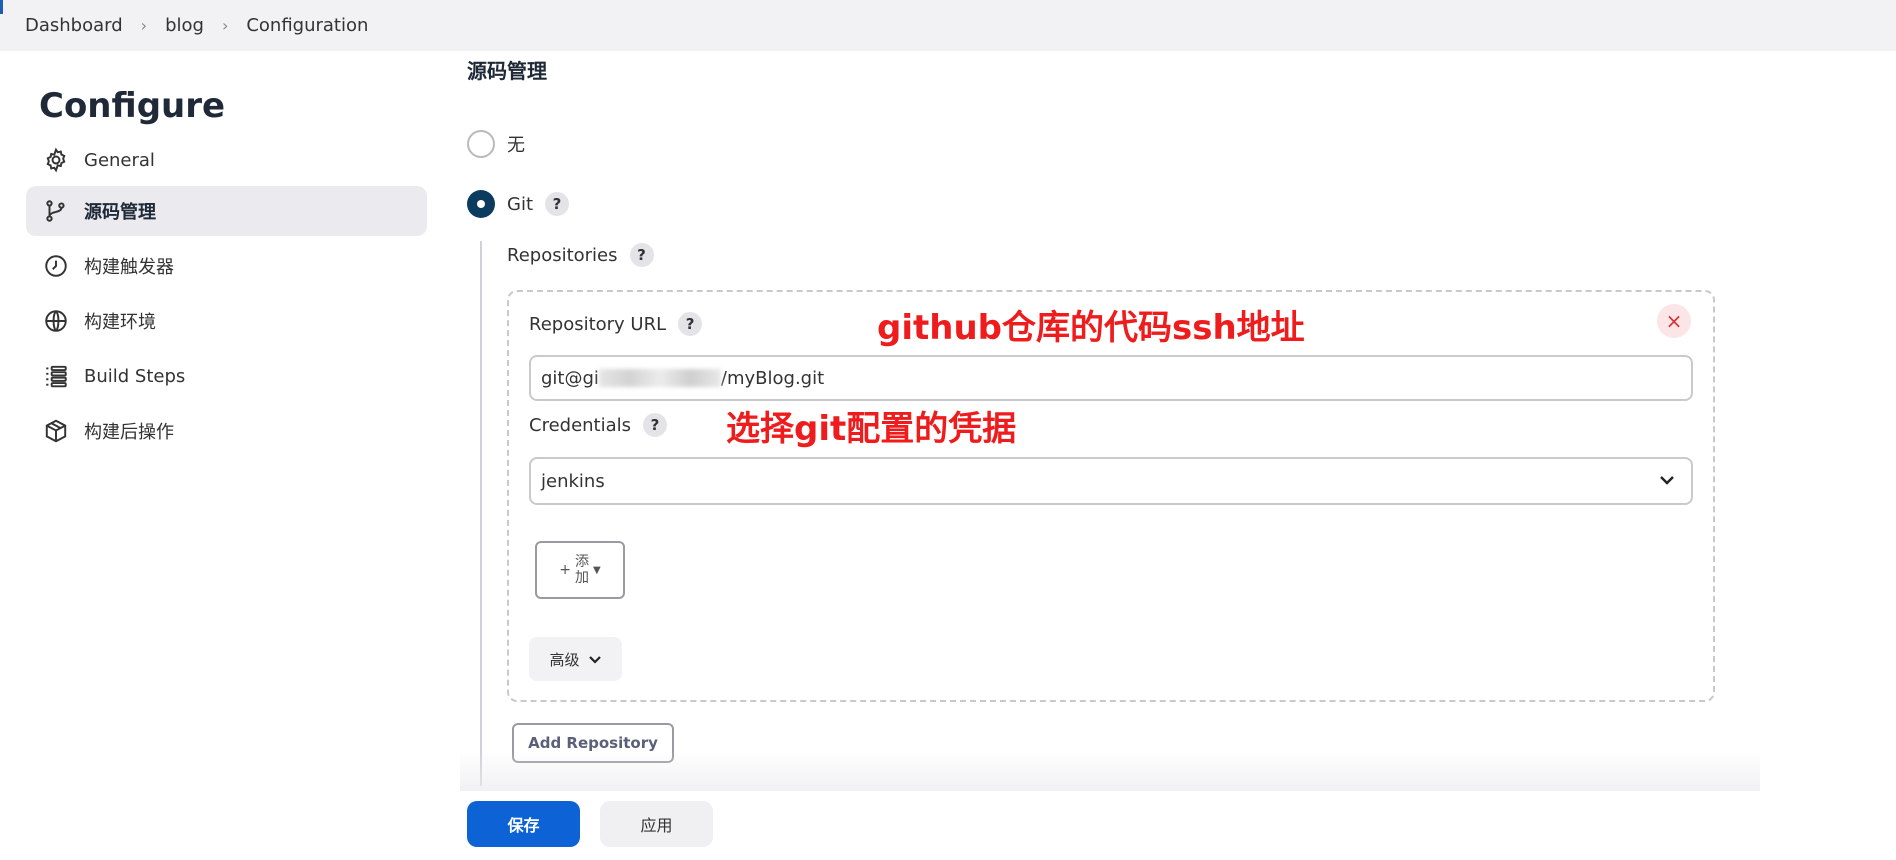 Image resolution: width=1896 pixels, height=860 pixels. Describe the element at coordinates (656, 824) in the screenshot. I see `apply-button: 应用` at that location.